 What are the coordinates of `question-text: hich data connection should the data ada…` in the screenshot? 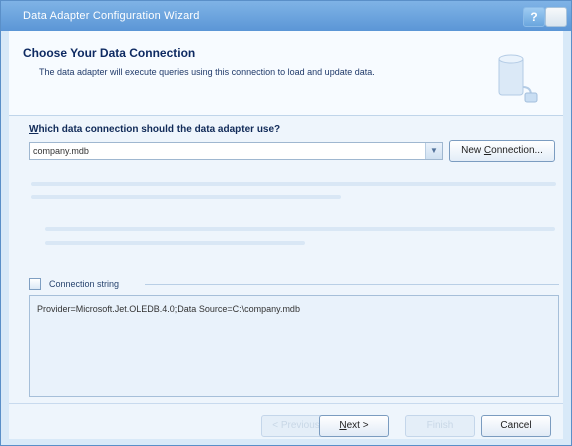 It's located at (159, 129).